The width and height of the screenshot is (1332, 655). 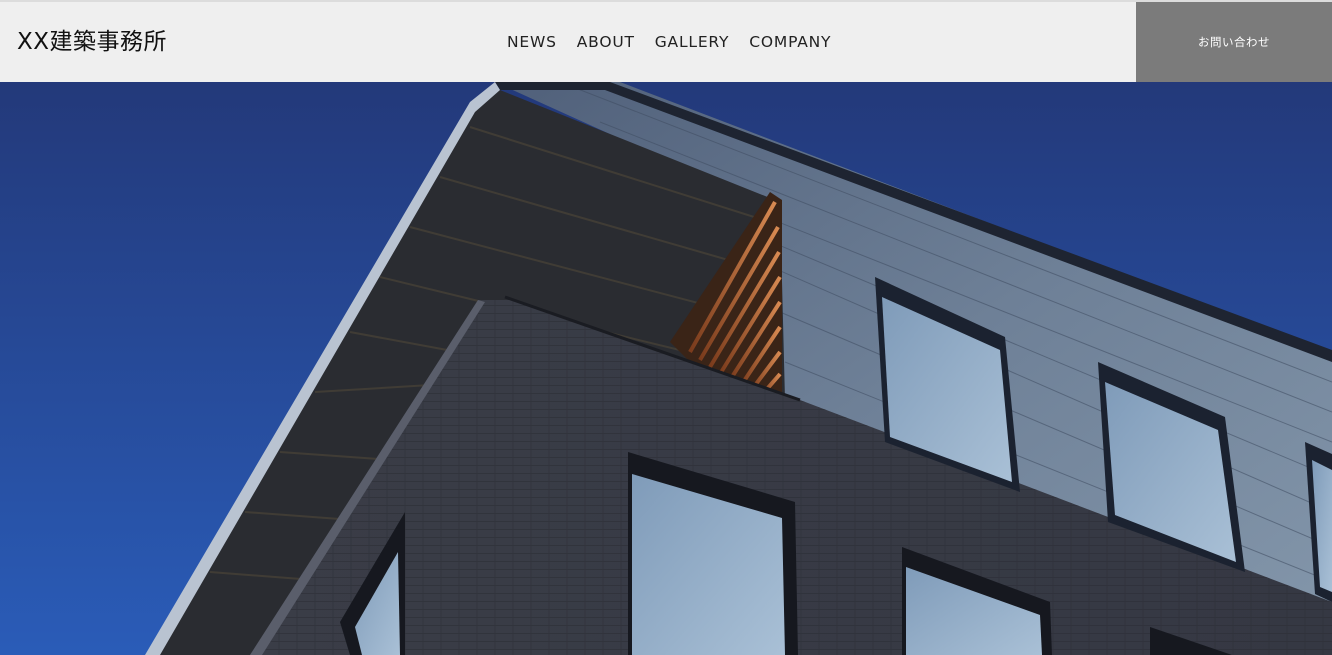 What do you see at coordinates (1234, 42) in the screenshot?
I see `contact-button: お問い合わせ` at bounding box center [1234, 42].